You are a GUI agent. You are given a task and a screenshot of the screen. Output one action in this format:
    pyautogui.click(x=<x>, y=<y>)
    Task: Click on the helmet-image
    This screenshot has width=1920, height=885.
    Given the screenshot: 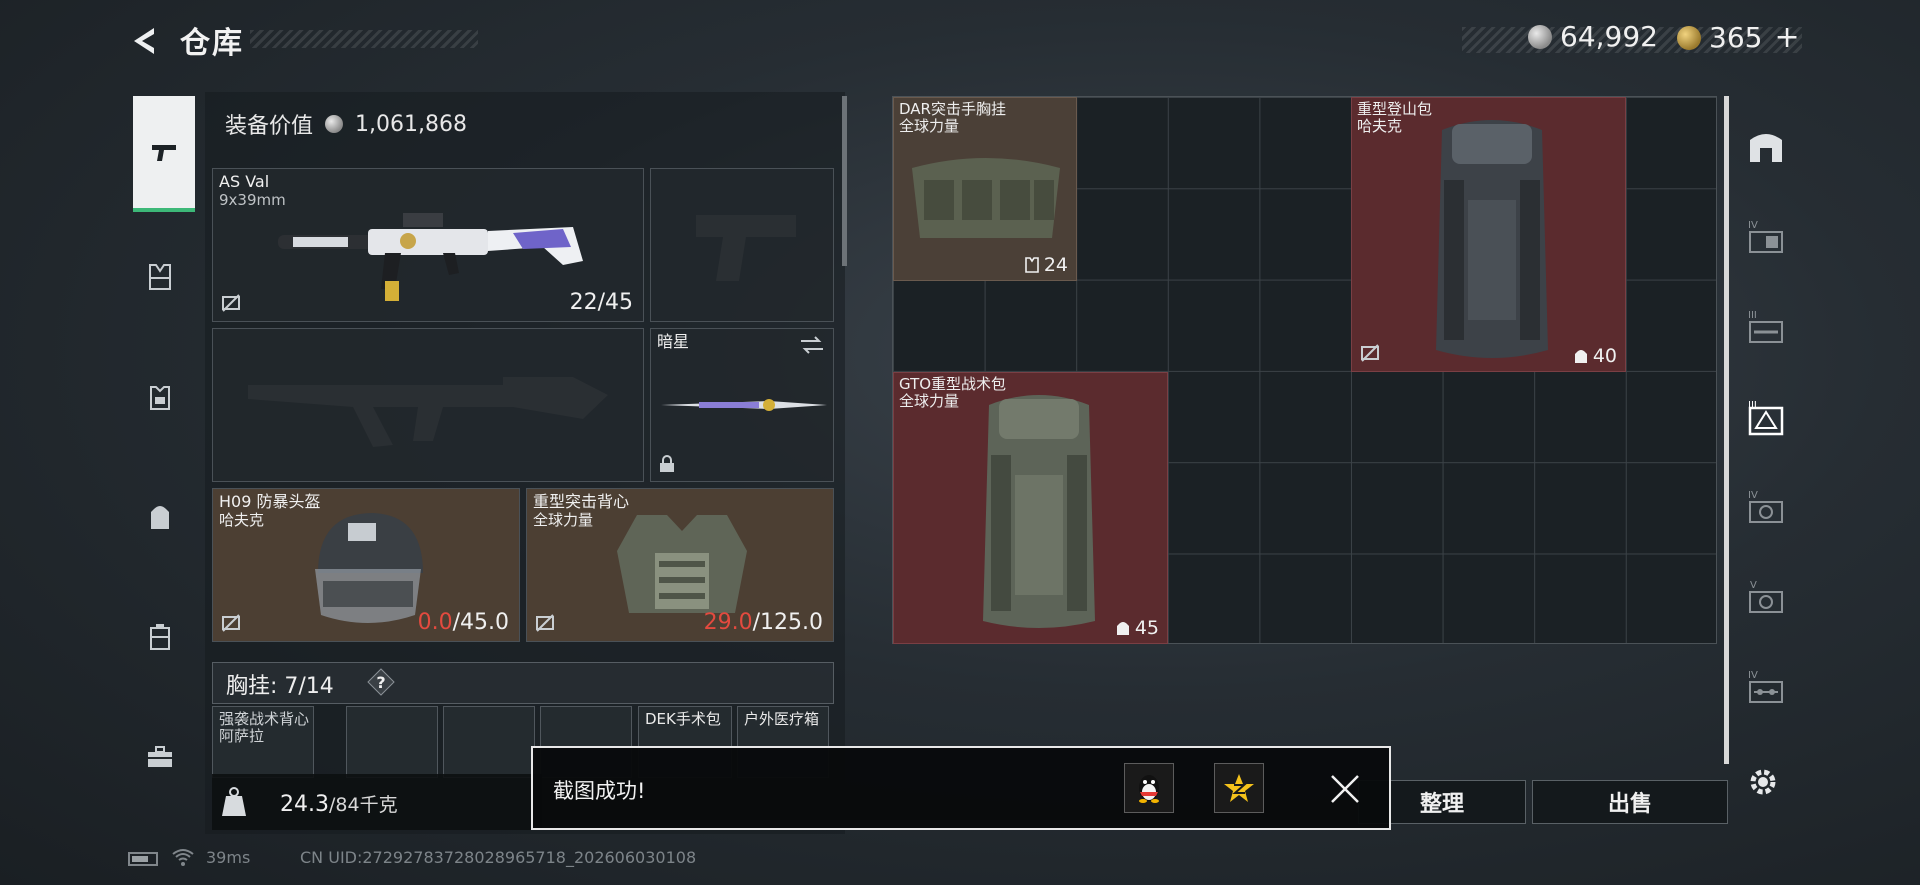 What is the action you would take?
    pyautogui.click(x=369, y=568)
    